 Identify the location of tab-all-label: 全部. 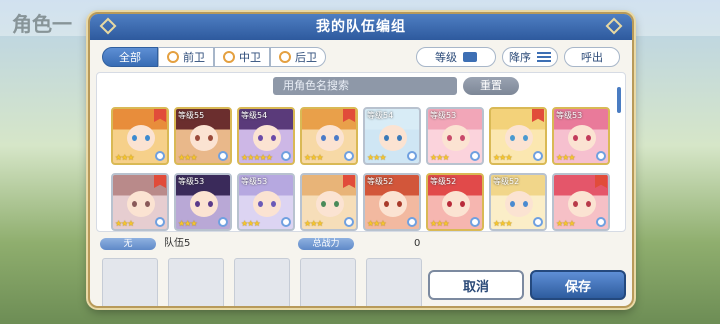
(130, 57).